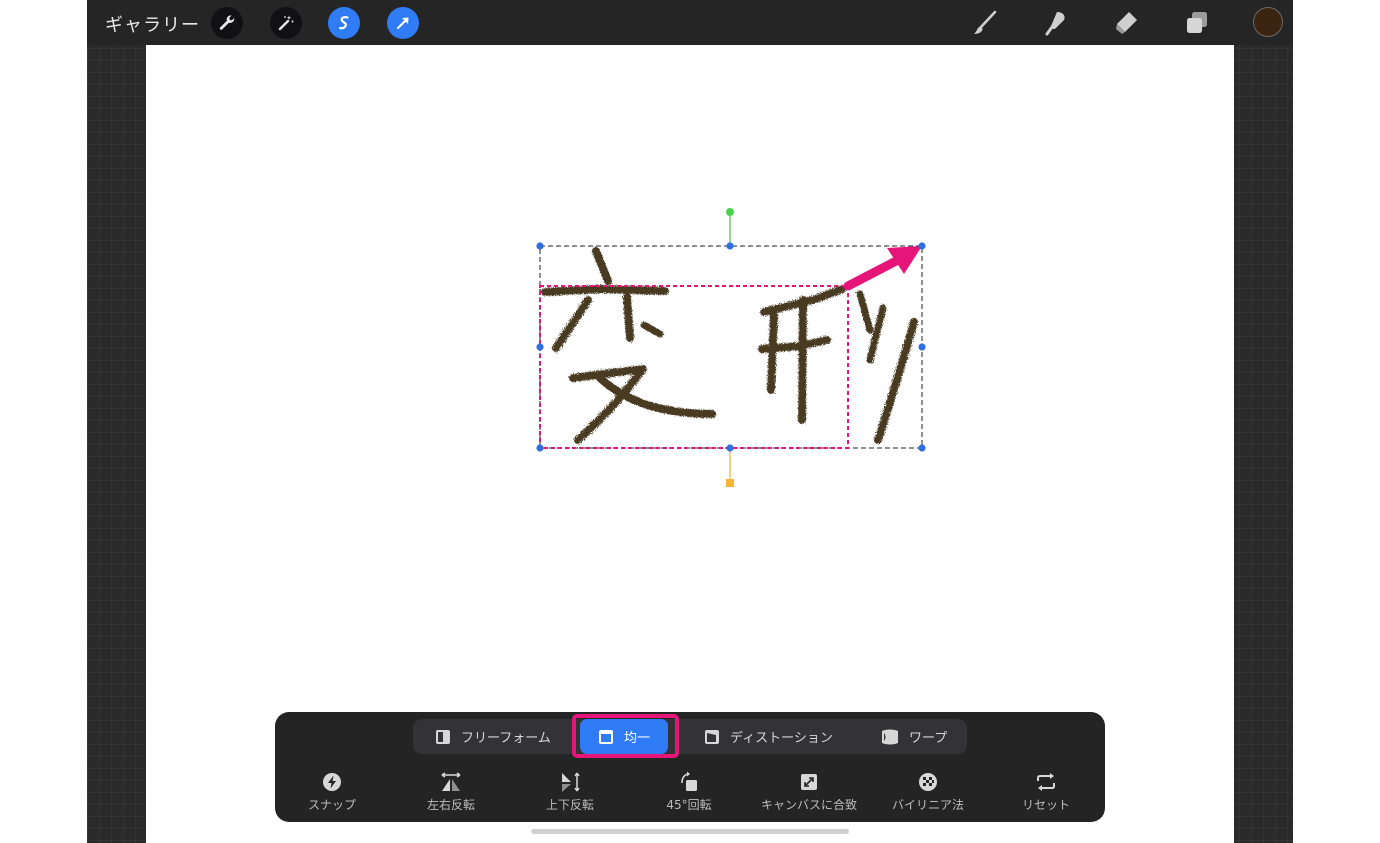 This screenshot has height=843, width=1380. Describe the element at coordinates (922, 448) in the screenshot. I see `resize-handle-bottom-right` at that location.